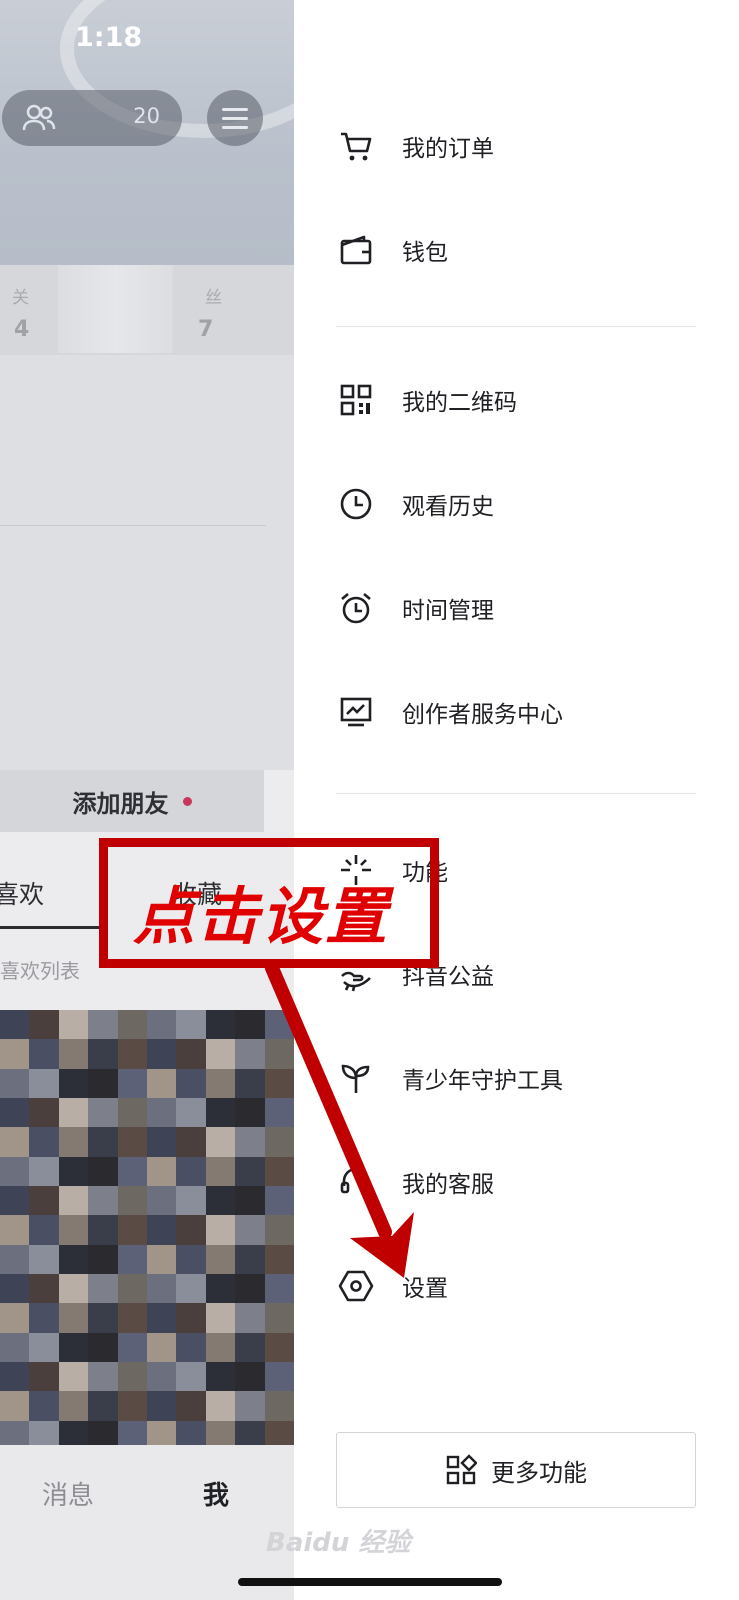  I want to click on home-indicator, so click(370, 1582).